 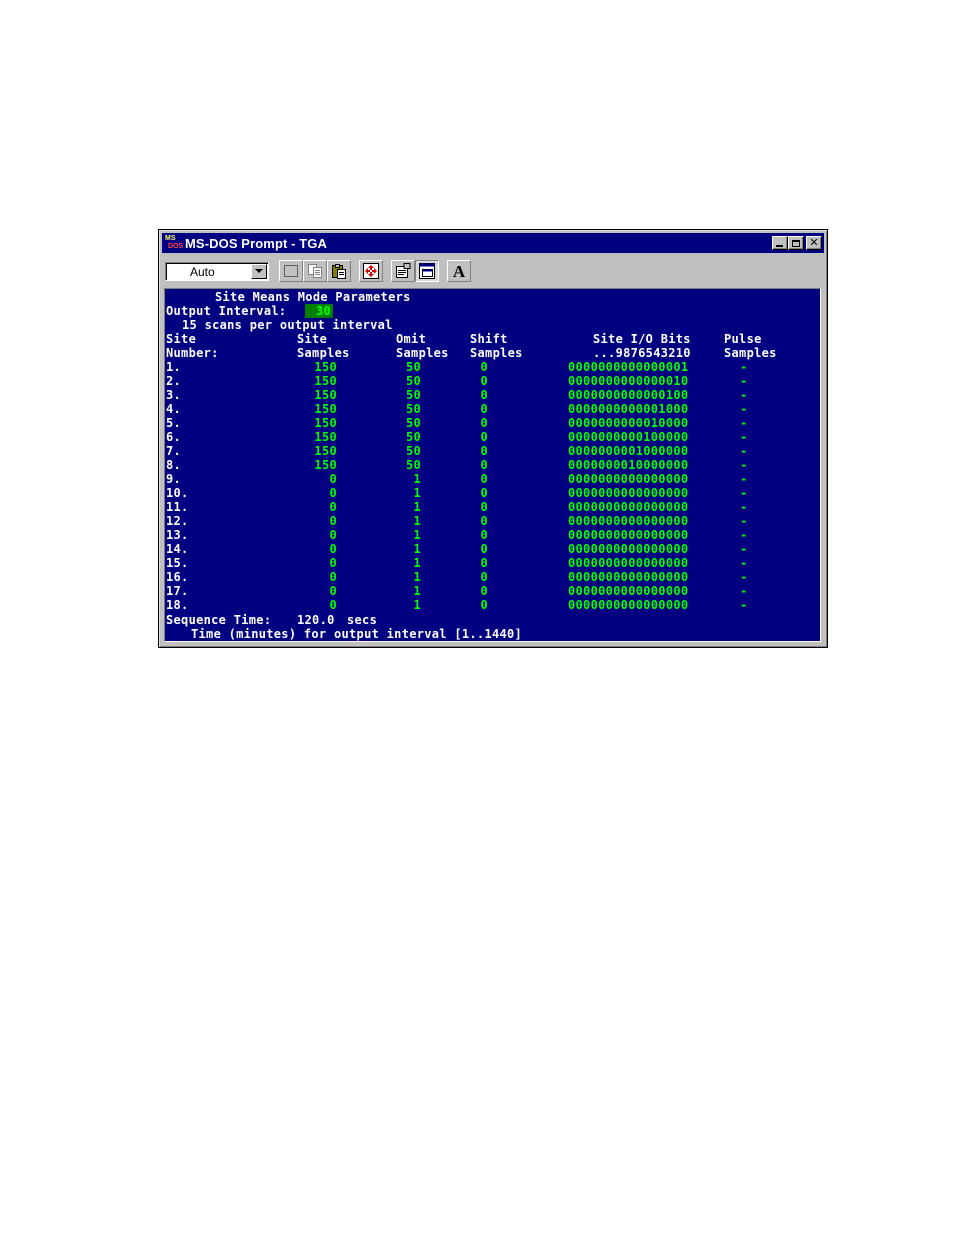 I want to click on msdos-icon: MS DOS, so click(x=174, y=243).